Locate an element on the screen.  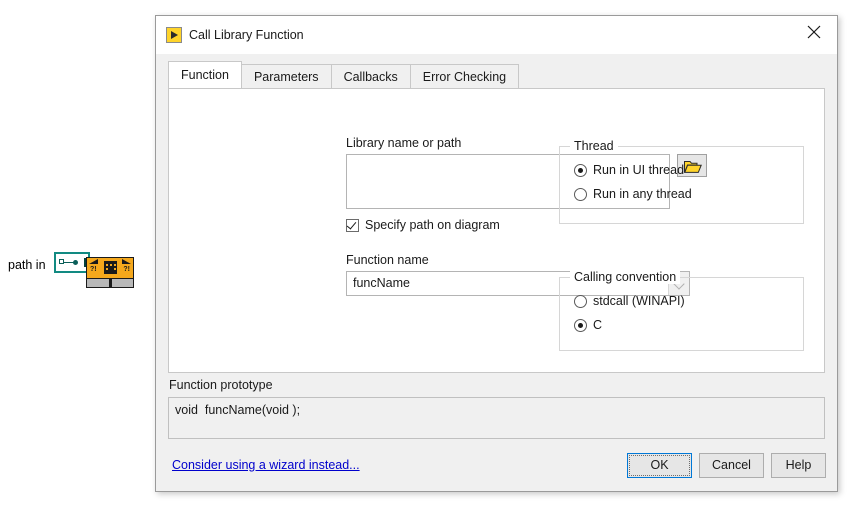
function-prototype-text: void funcName(void ); is located at coordinates (238, 410).